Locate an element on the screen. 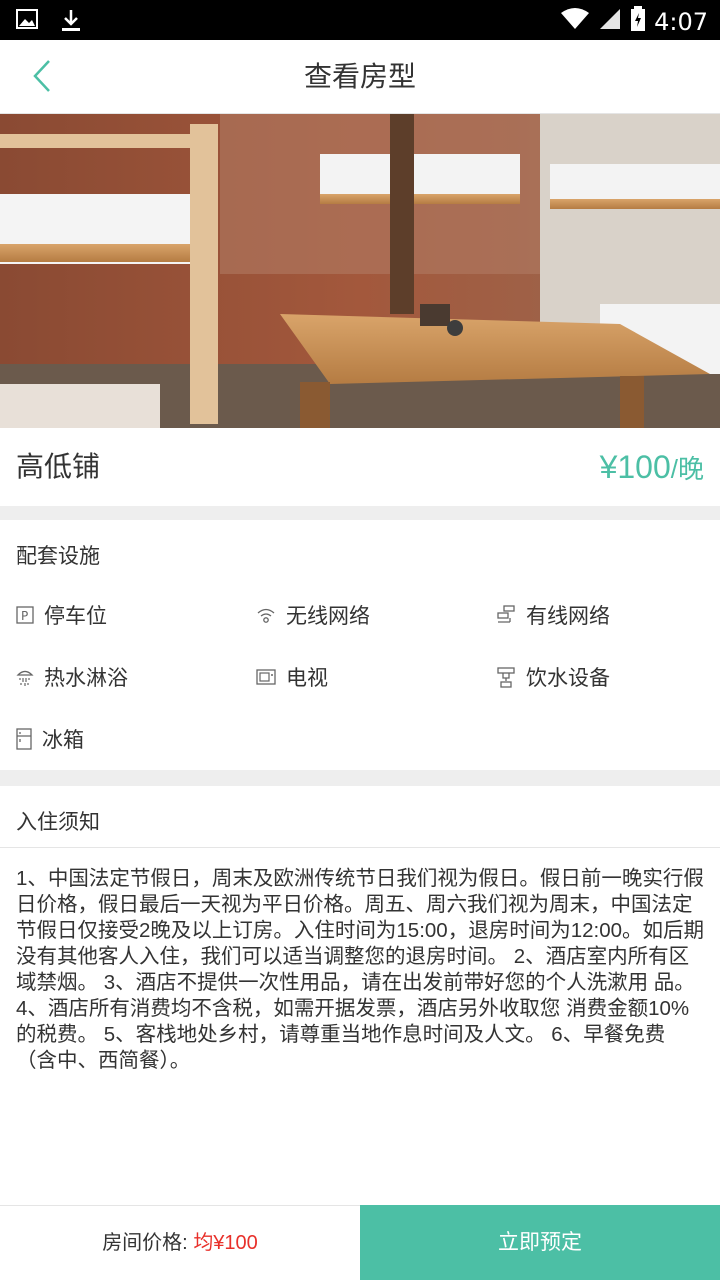 The height and width of the screenshot is (1280, 720). app-header: 查看房型 is located at coordinates (360, 77).